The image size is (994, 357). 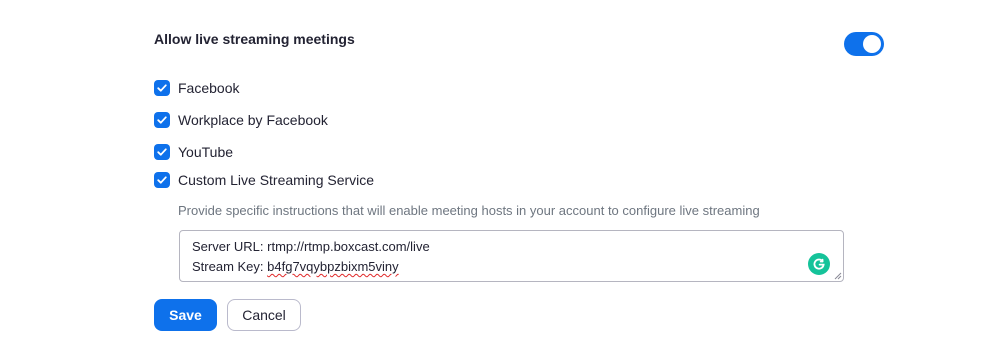 I want to click on option-workplace-by-facebook: Workplace by Facebook, so click(x=241, y=120).